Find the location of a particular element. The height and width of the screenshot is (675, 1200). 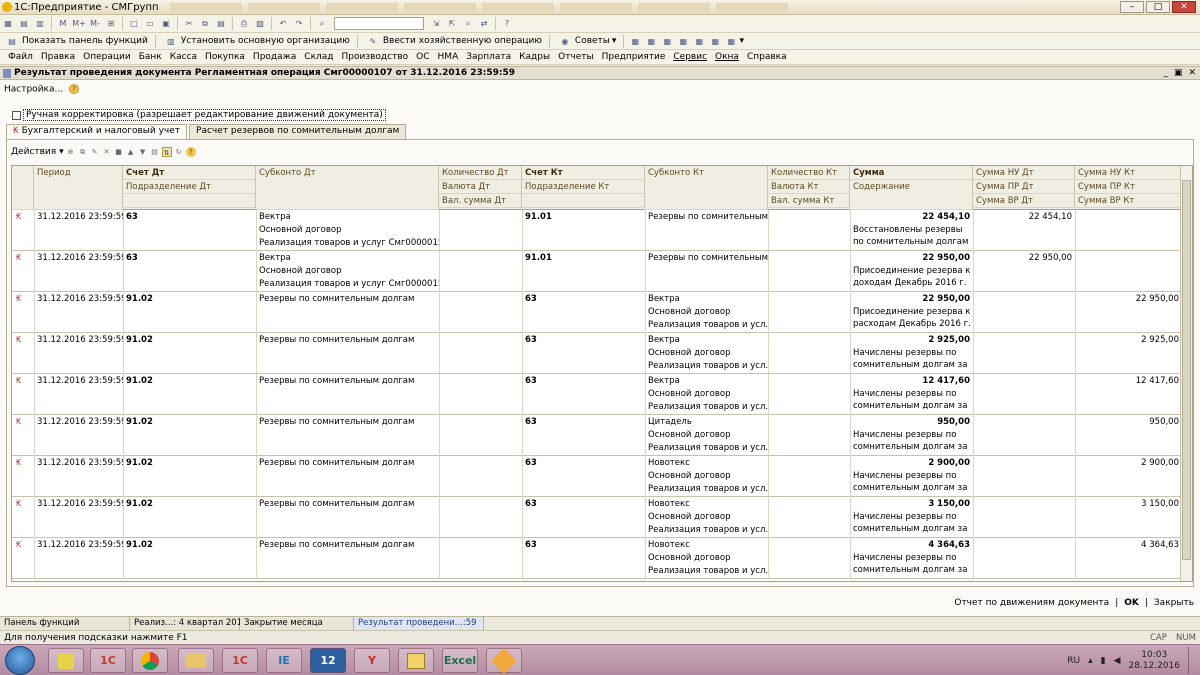

print-icon: ⎙ is located at coordinates (244, 24).